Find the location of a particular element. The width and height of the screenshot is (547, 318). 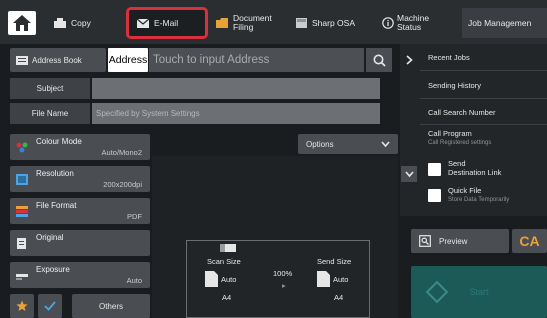

send-destination-link-line1: Send is located at coordinates (457, 163).